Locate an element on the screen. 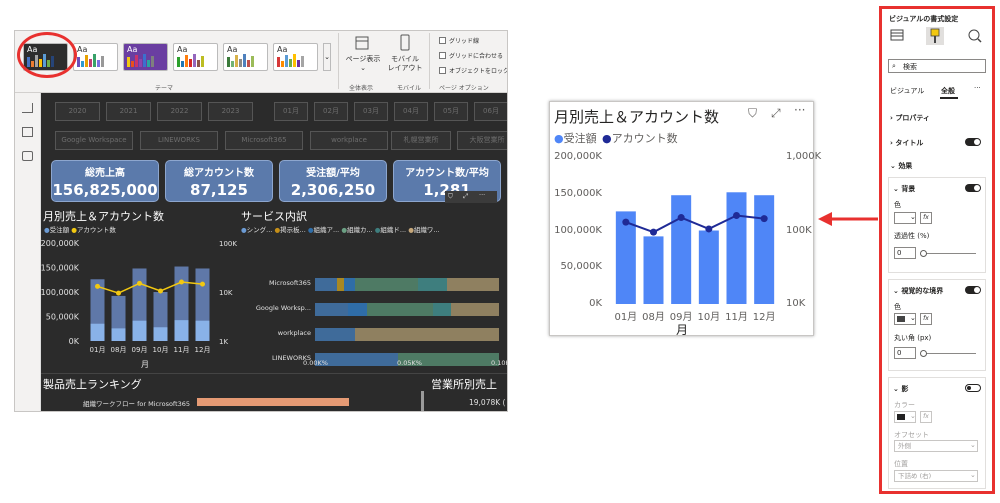 This screenshot has height=503, width=1000. scrollbar is located at coordinates (422, 401).